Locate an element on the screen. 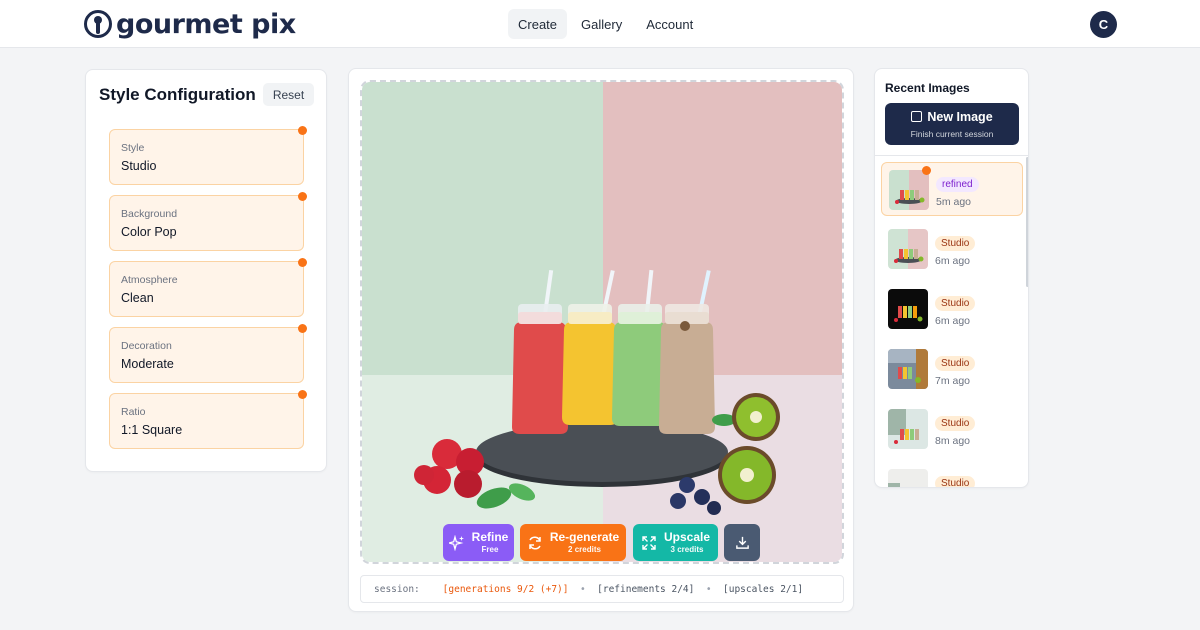  refined-tag: refined is located at coordinates (957, 184).